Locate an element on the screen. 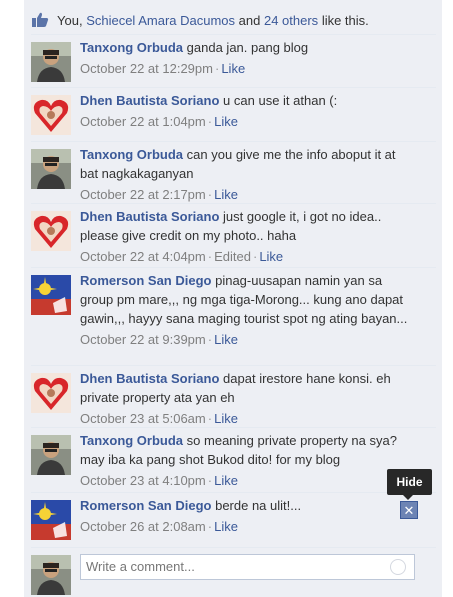  liker-link: Schiecel Amara Dacumos is located at coordinates (160, 20).